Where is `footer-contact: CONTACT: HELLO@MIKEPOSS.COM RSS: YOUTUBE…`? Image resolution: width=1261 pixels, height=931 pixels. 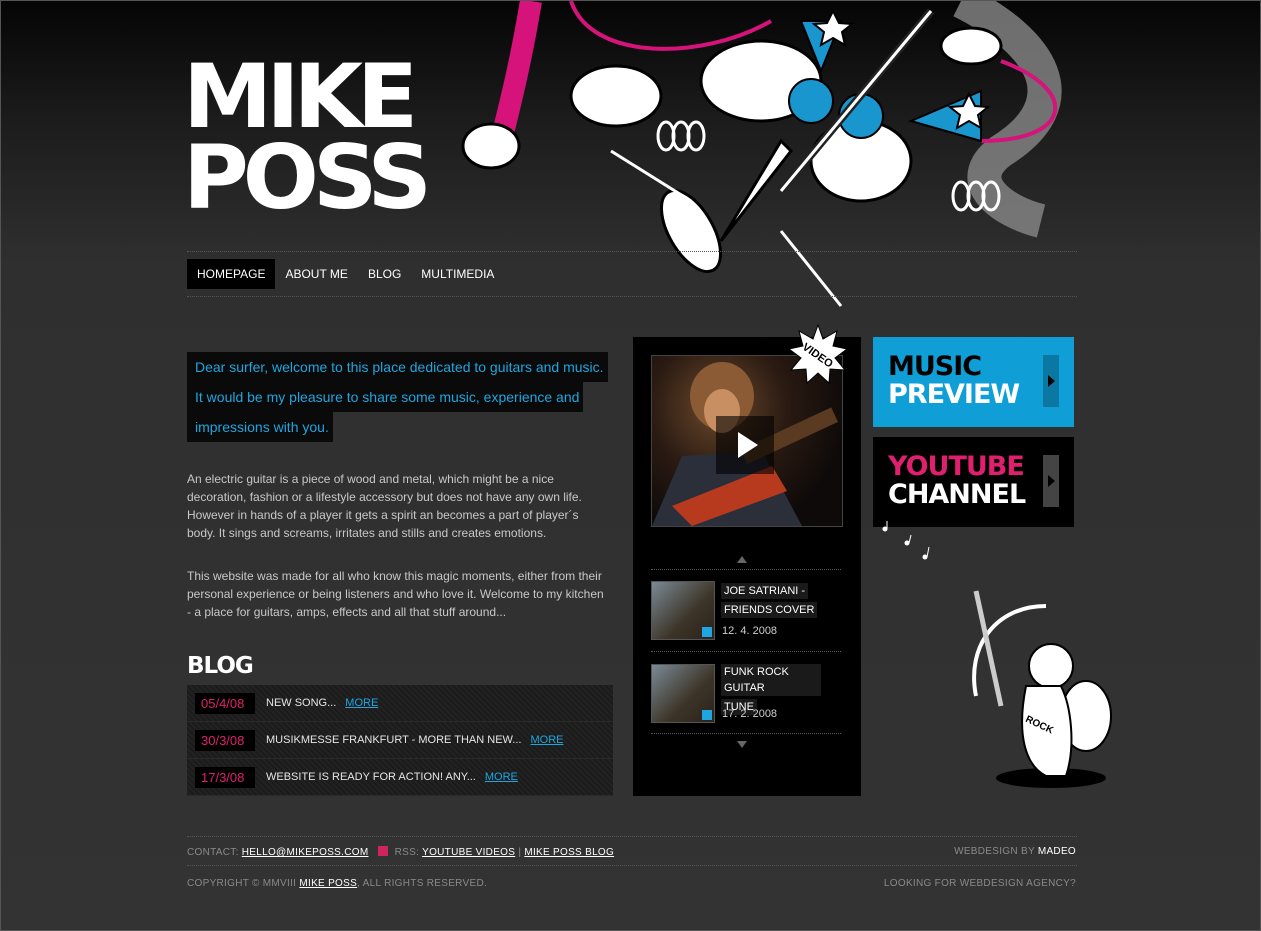 footer-contact: CONTACT: HELLO@MIKEPOSS.COM RSS: YOUTUBE… is located at coordinates (400, 852).